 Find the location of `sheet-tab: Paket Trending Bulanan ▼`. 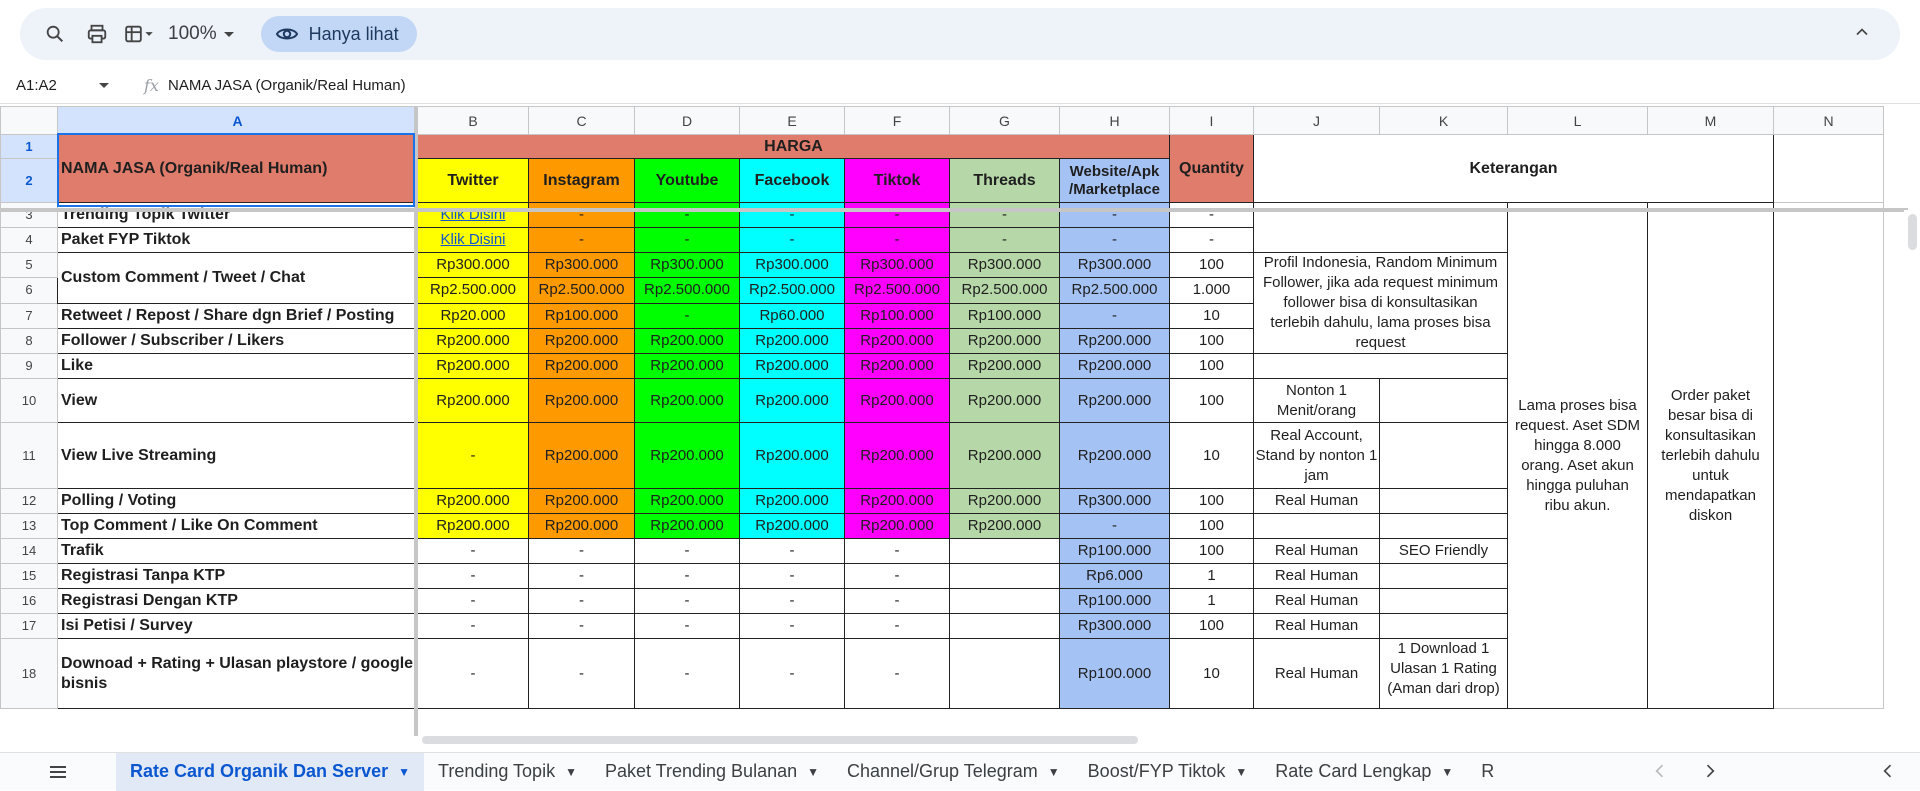

sheet-tab: Paket Trending Bulanan ▼ is located at coordinates (712, 772).